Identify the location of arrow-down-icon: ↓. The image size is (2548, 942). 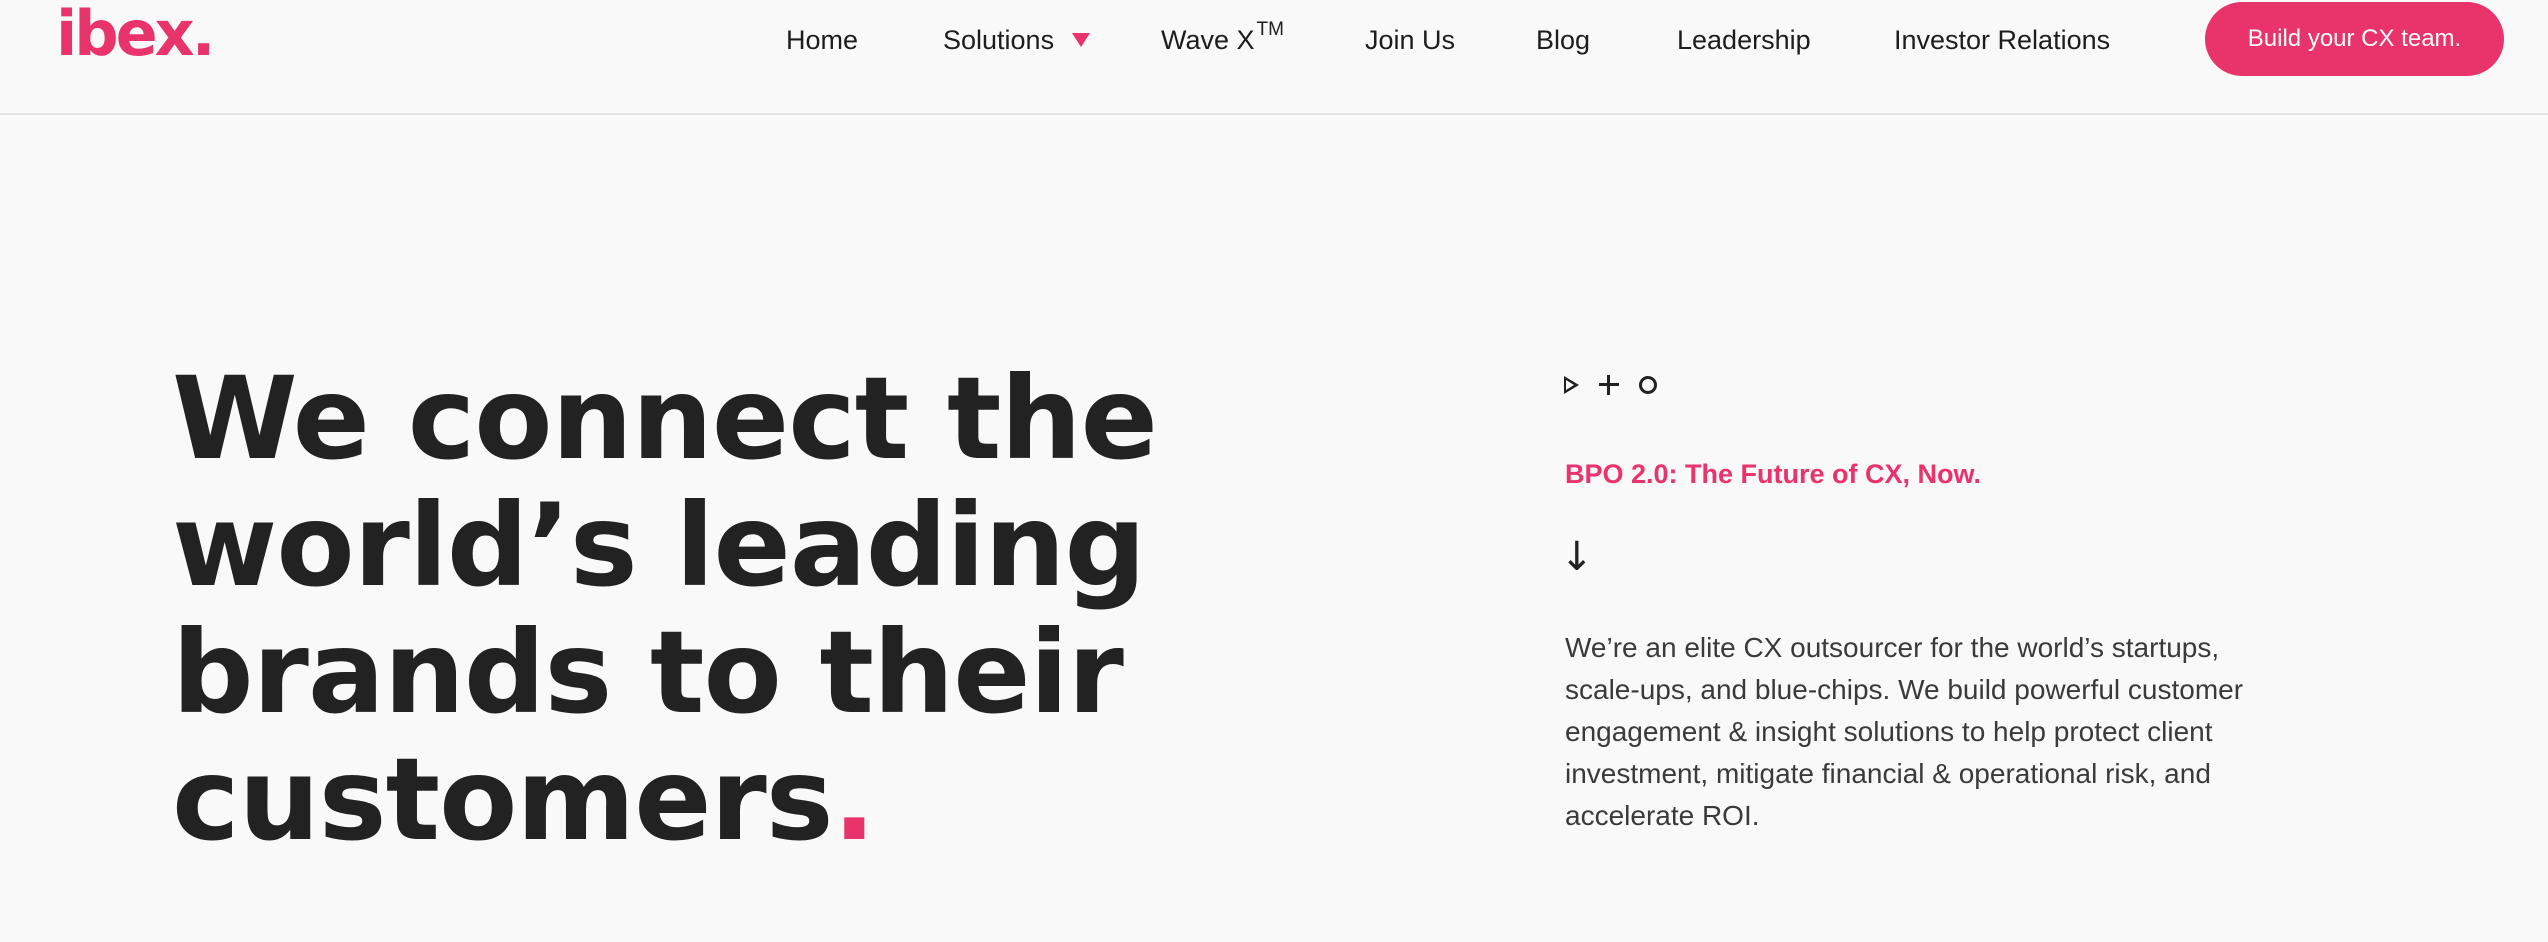
(1577, 557).